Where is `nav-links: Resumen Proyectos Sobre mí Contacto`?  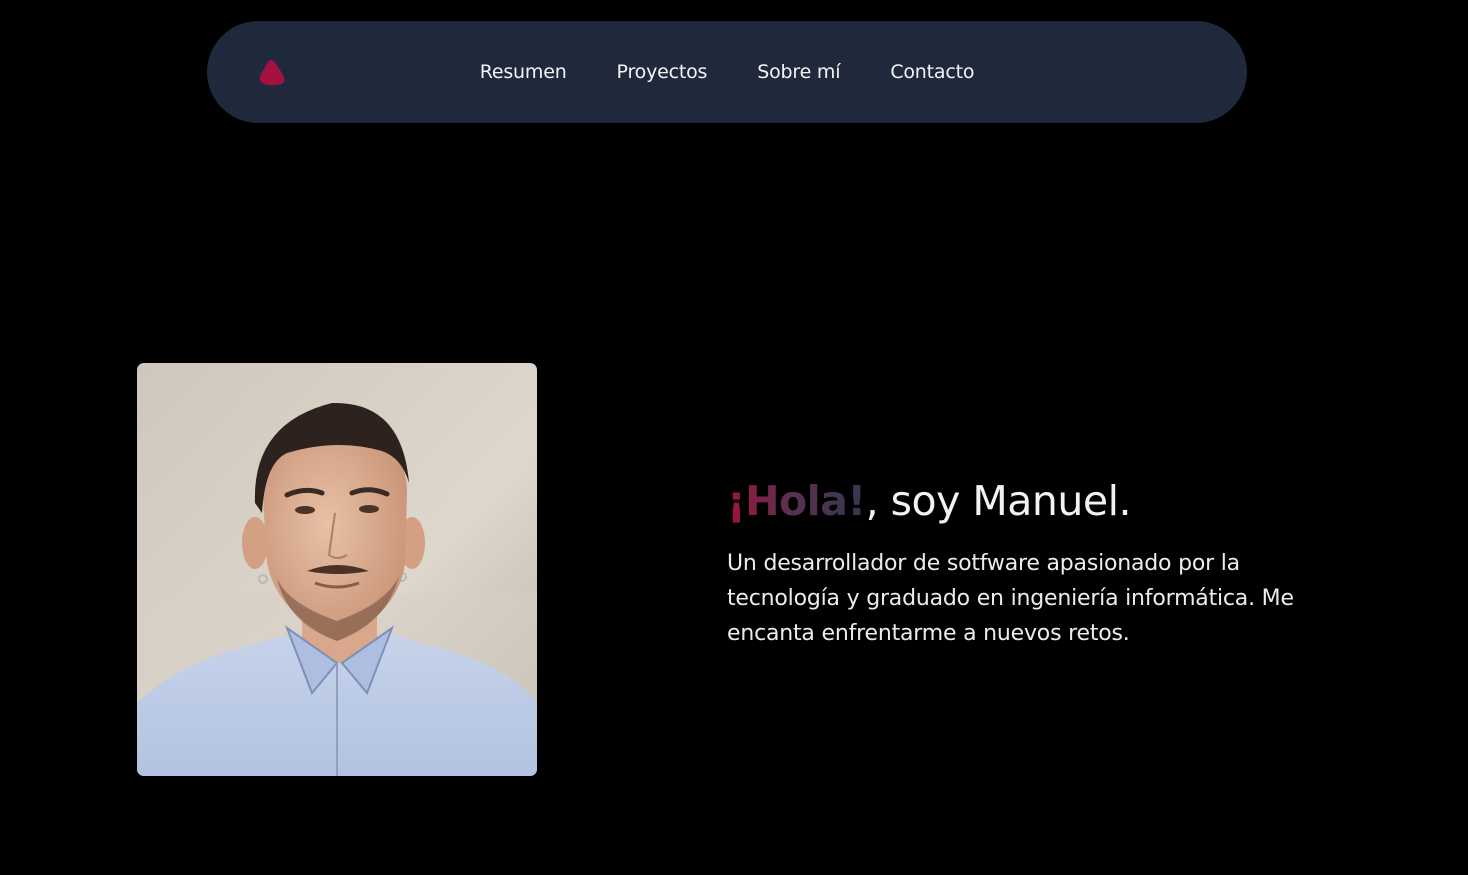 nav-links: Resumen Proyectos Sobre mí Contacto is located at coordinates (727, 72).